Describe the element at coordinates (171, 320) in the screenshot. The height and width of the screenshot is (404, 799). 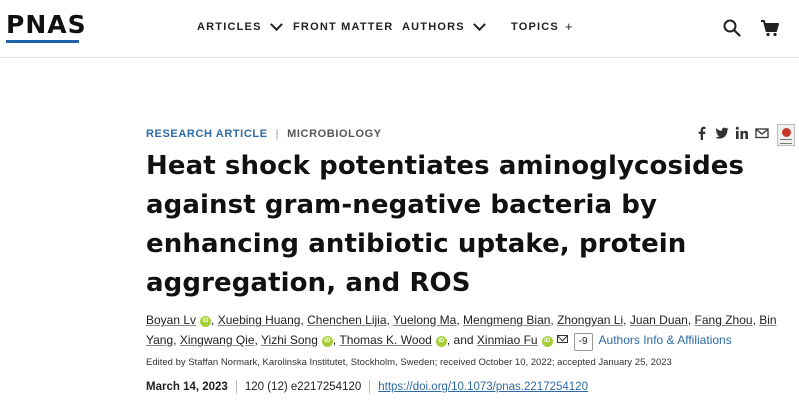
I see `author-link: Boyan Lv` at that location.